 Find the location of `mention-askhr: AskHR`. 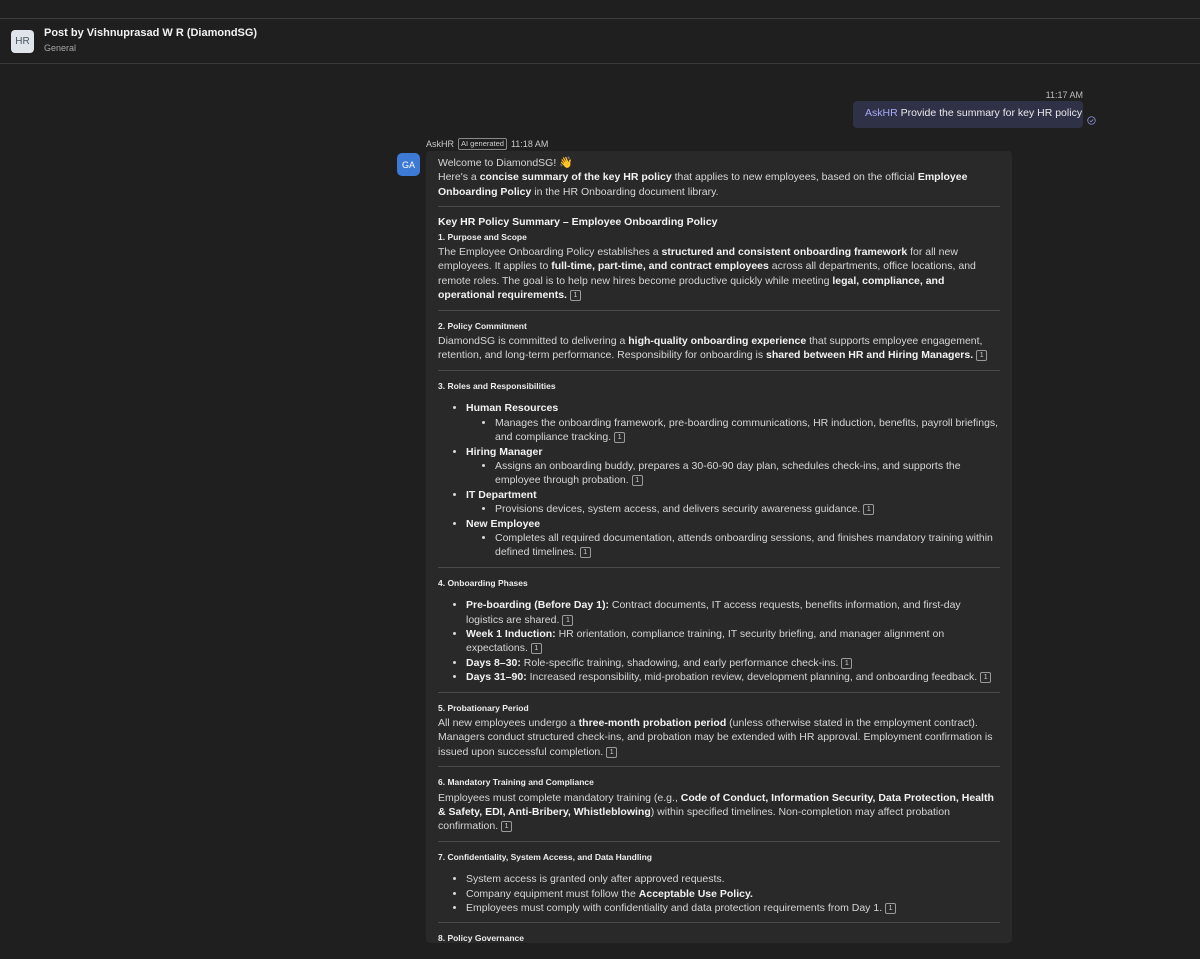

mention-askhr: AskHR is located at coordinates (881, 113).